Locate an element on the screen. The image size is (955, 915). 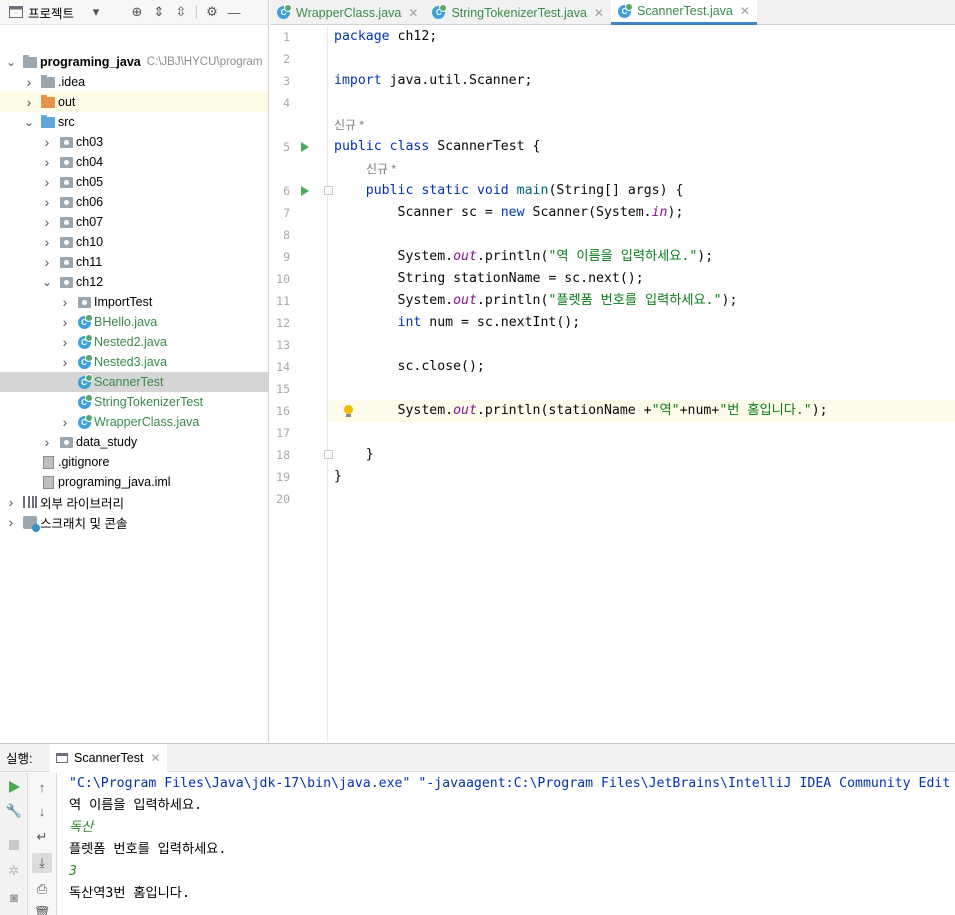
tree-item: › 스크래치 및 콘솔 is located at coordinates (134, 522).